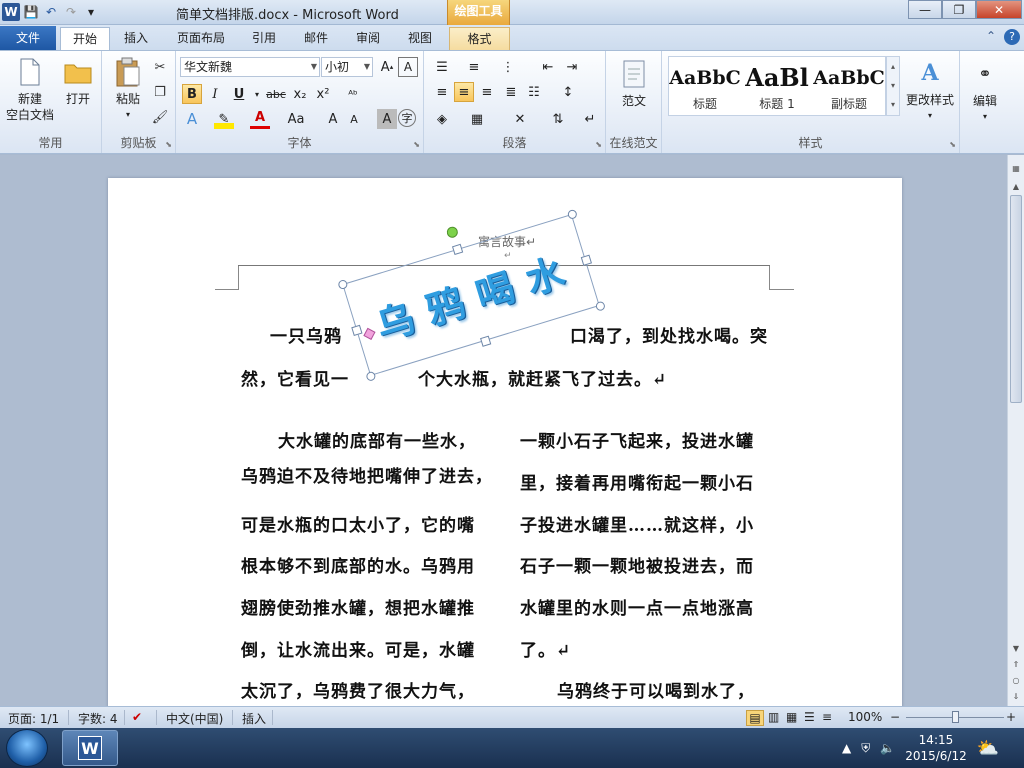 This screenshot has height=768, width=1024. What do you see at coordinates (637, 439) in the screenshot?
I see `col2-line: 一颗小石子飞起来，投进水罐` at bounding box center [637, 439].